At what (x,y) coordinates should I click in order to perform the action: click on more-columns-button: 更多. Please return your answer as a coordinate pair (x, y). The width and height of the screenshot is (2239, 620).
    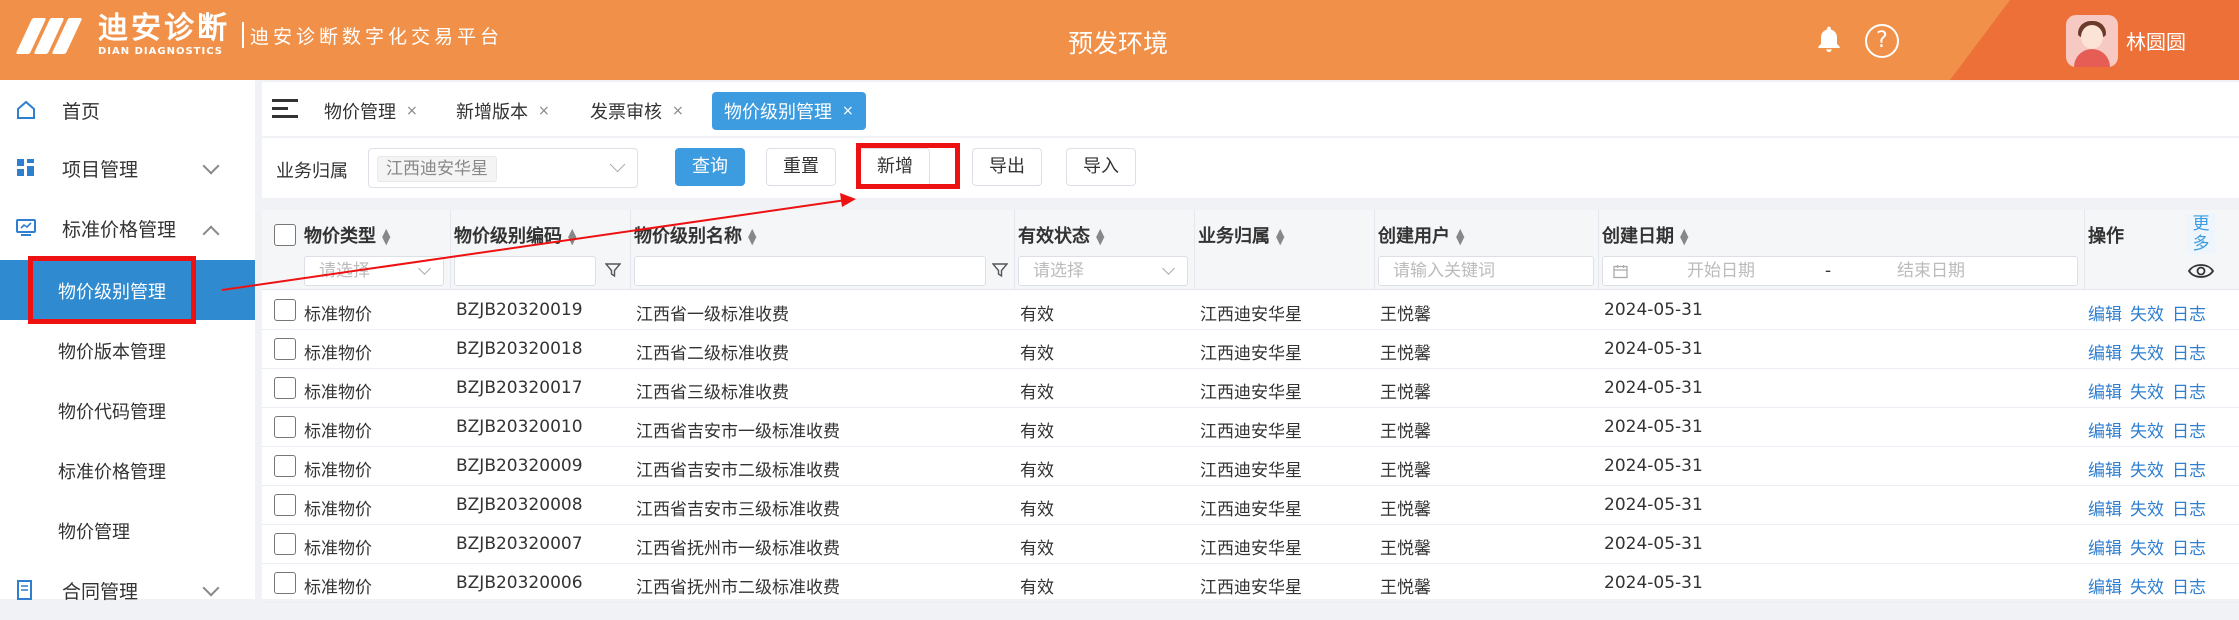
    Looking at the image, I should click on (2201, 234).